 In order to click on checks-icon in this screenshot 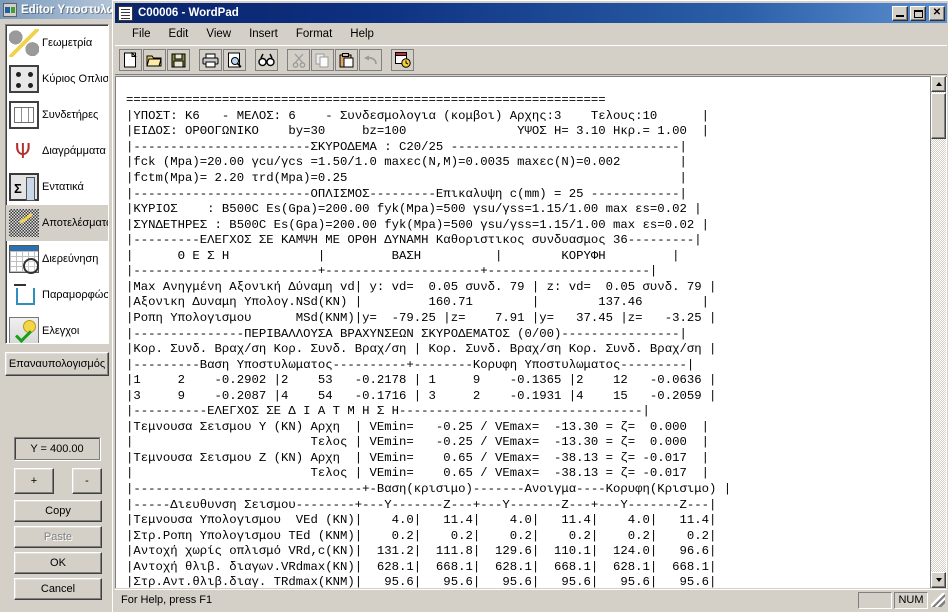, I will do `click(24, 330)`.